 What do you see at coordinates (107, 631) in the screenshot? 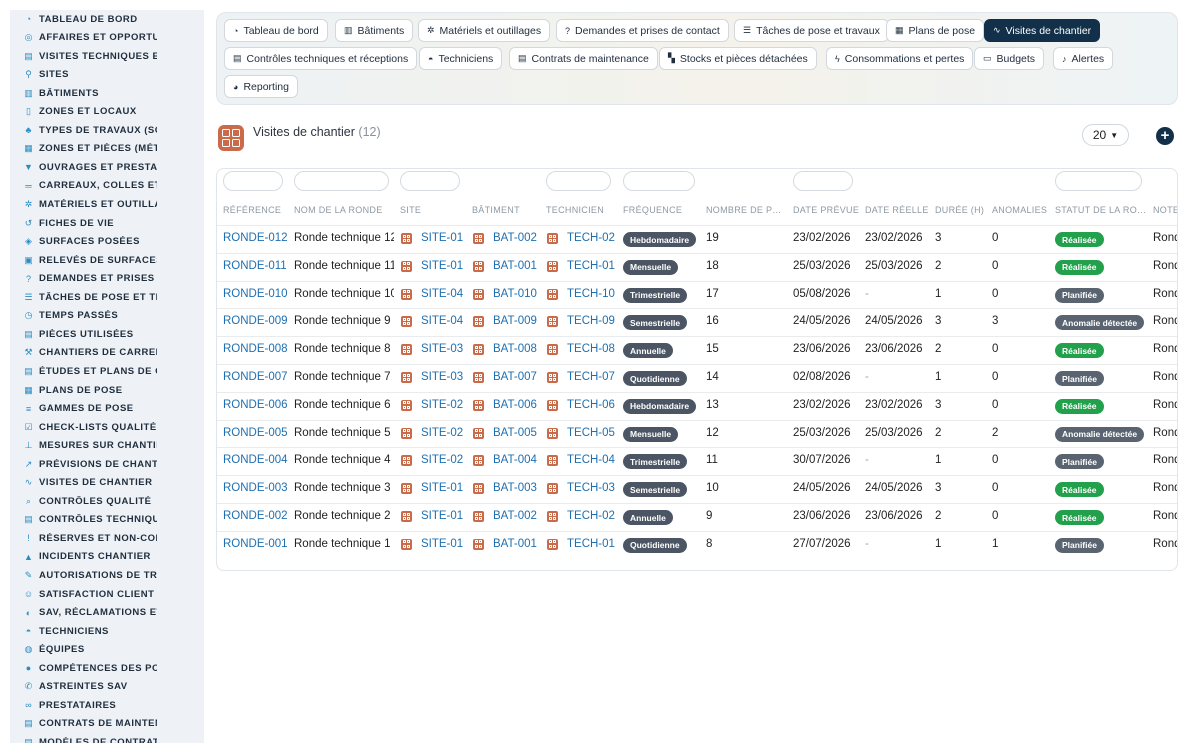
I see `sidebar-item: ◓ TECHNICIENS` at bounding box center [107, 631].